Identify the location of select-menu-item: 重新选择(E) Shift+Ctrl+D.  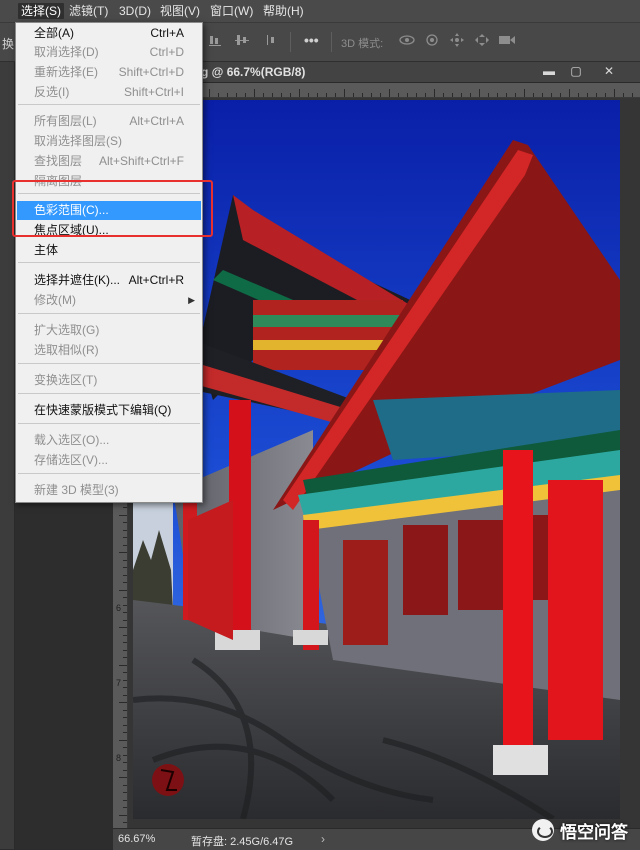
(109, 72).